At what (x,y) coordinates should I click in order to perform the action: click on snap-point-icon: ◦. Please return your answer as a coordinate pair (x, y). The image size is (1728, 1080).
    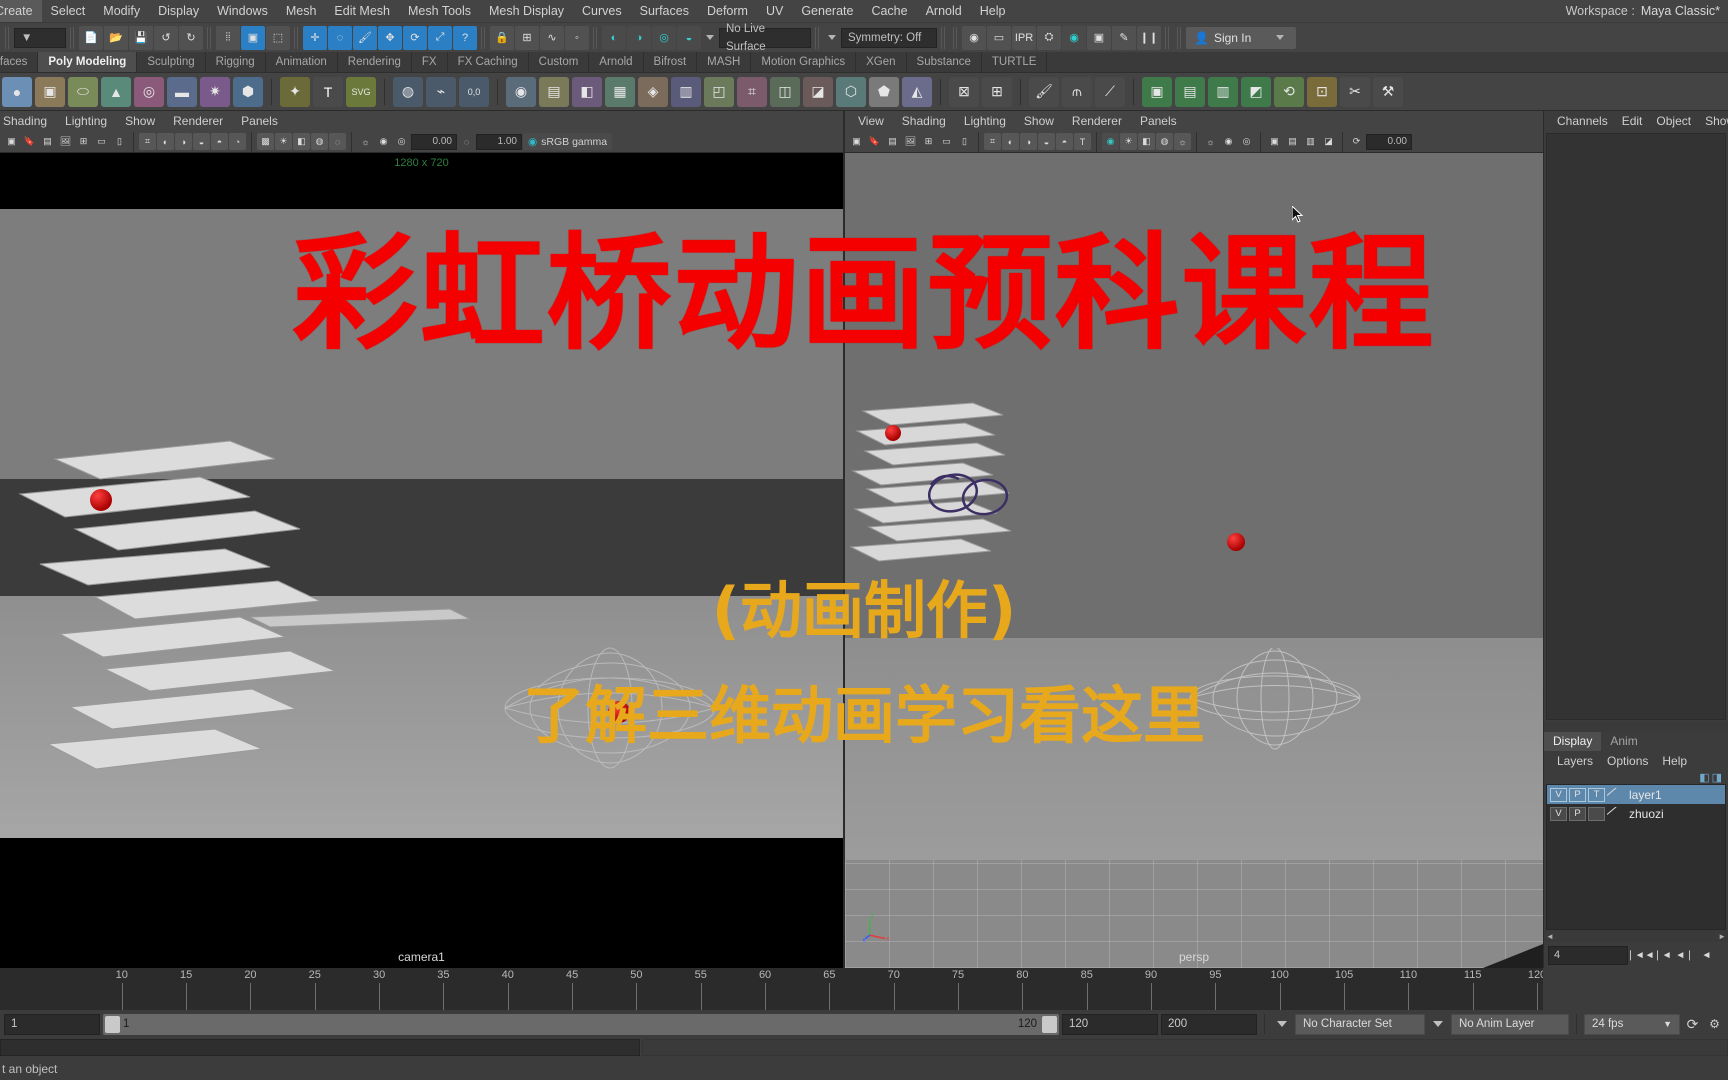
    Looking at the image, I should click on (577, 37).